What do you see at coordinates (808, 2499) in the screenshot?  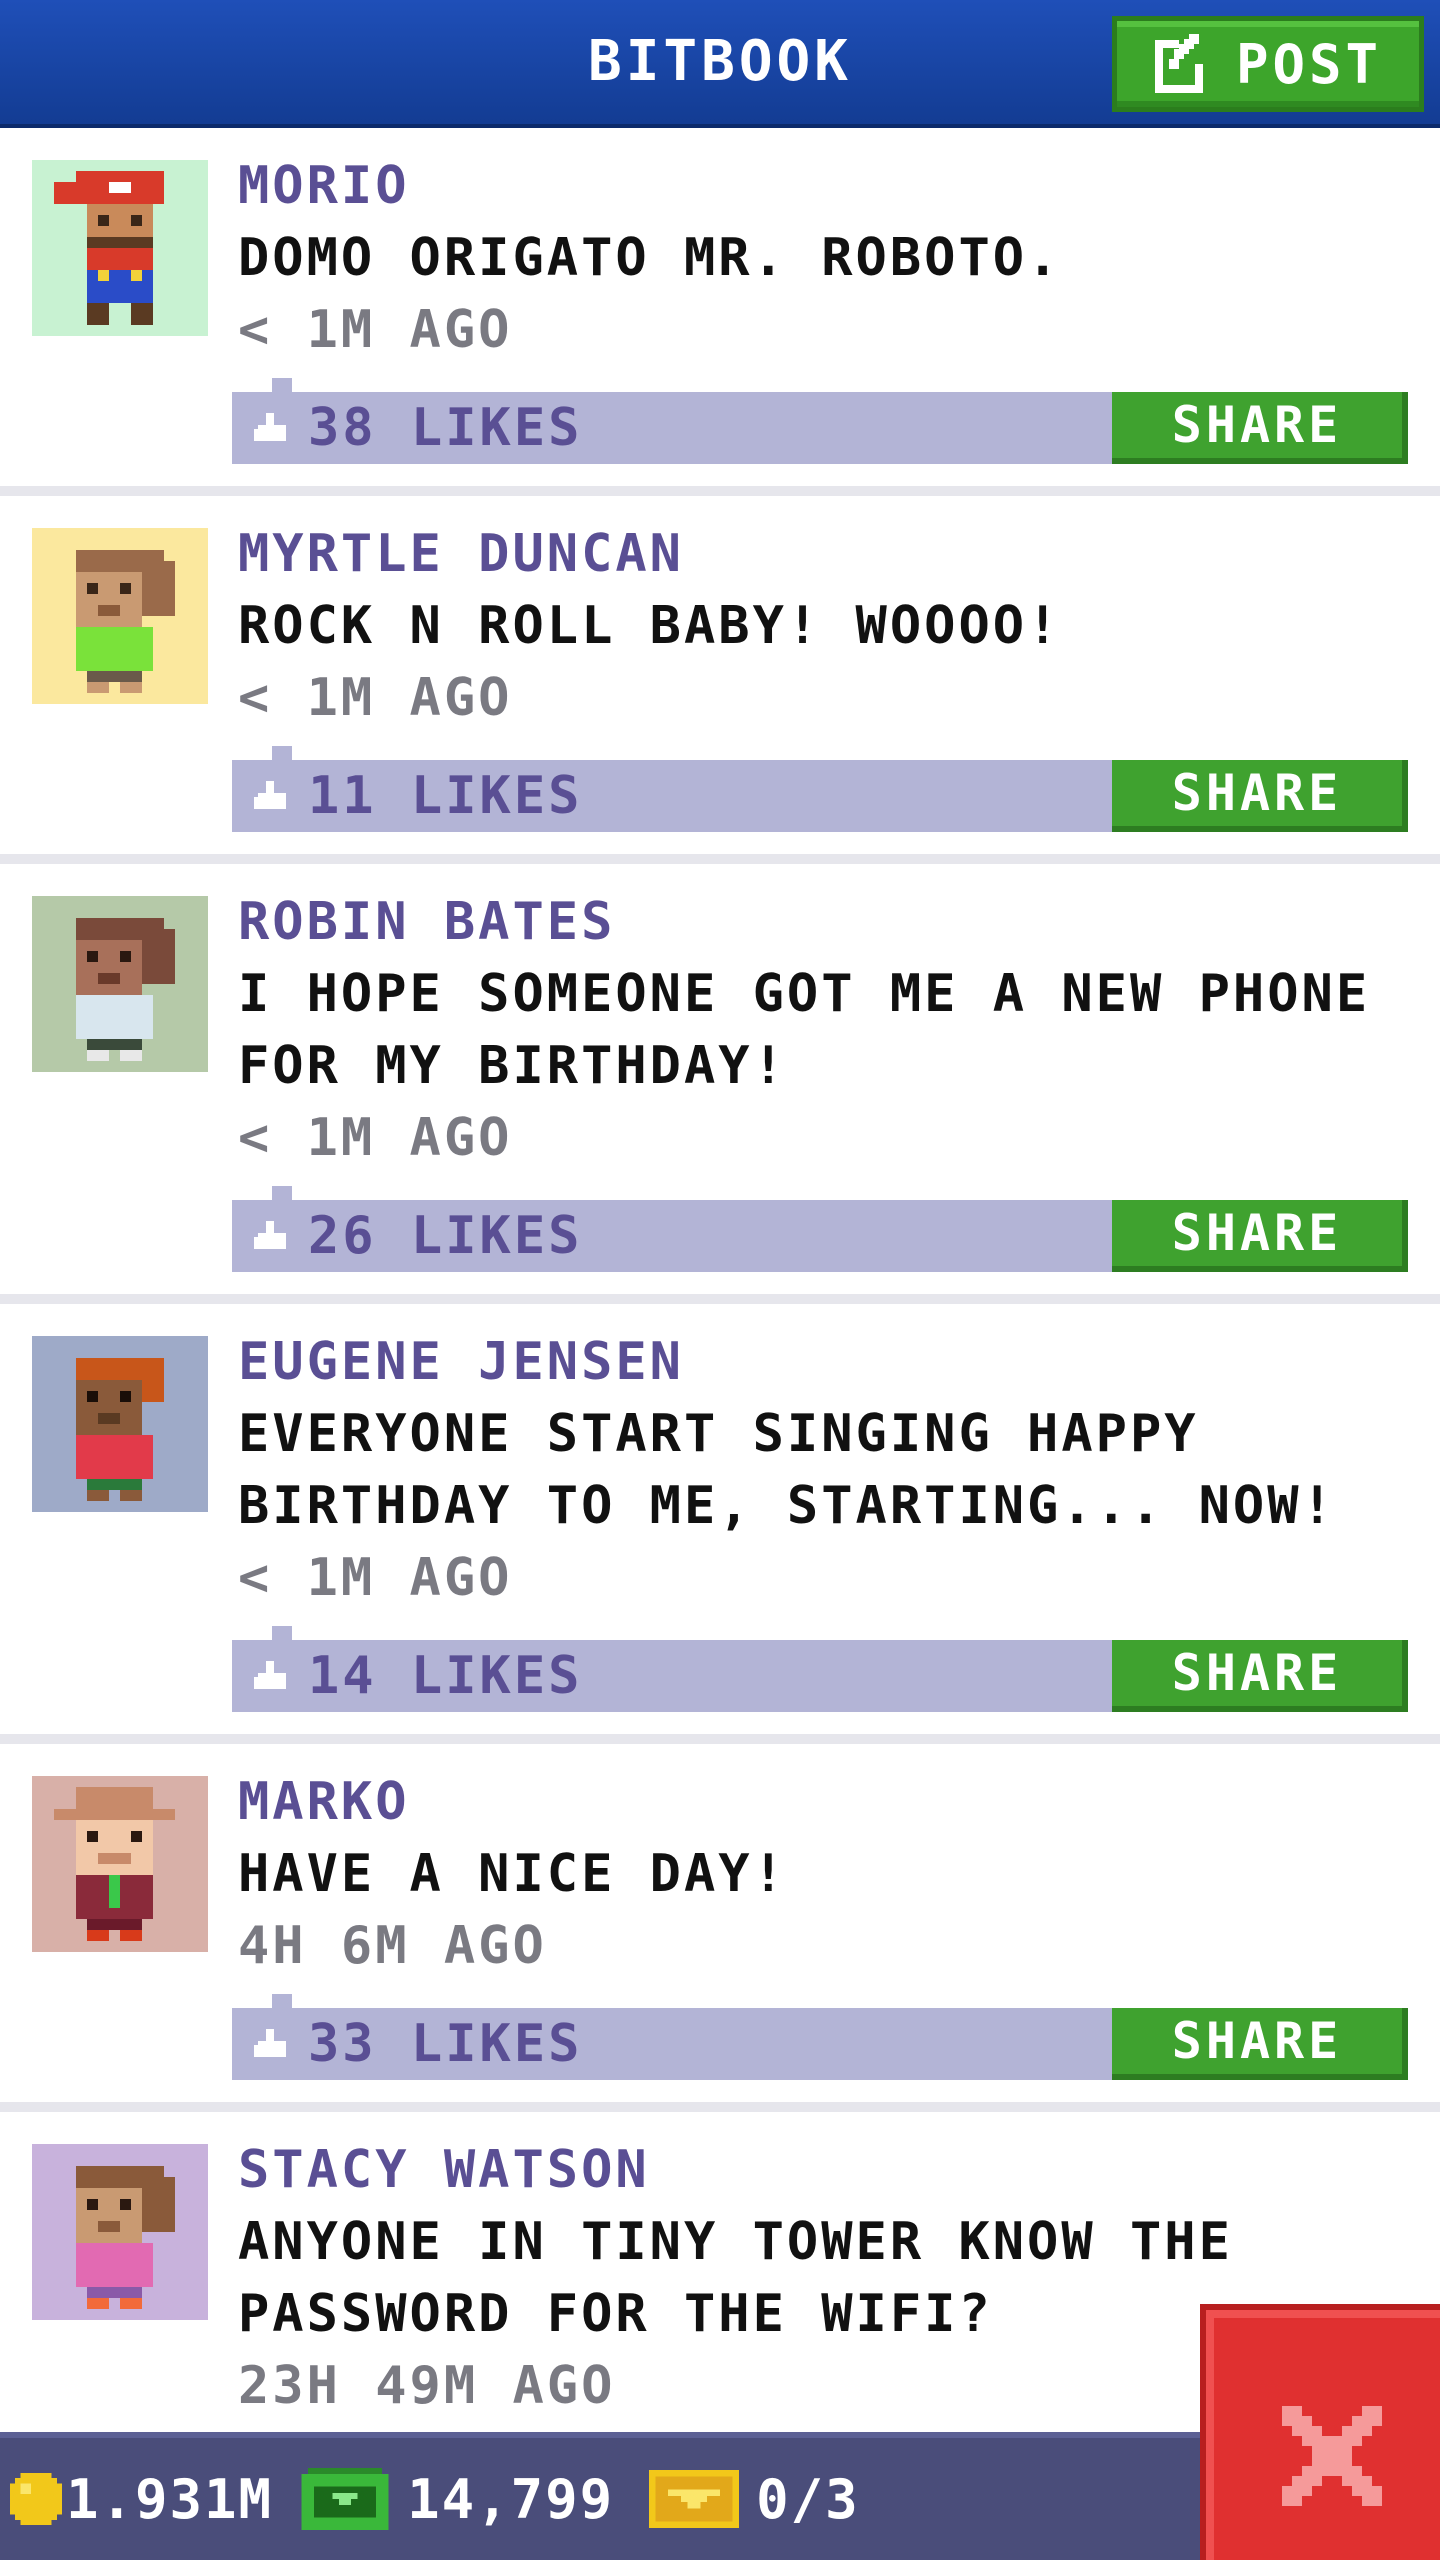 I see `tickets-value: 0/3` at bounding box center [808, 2499].